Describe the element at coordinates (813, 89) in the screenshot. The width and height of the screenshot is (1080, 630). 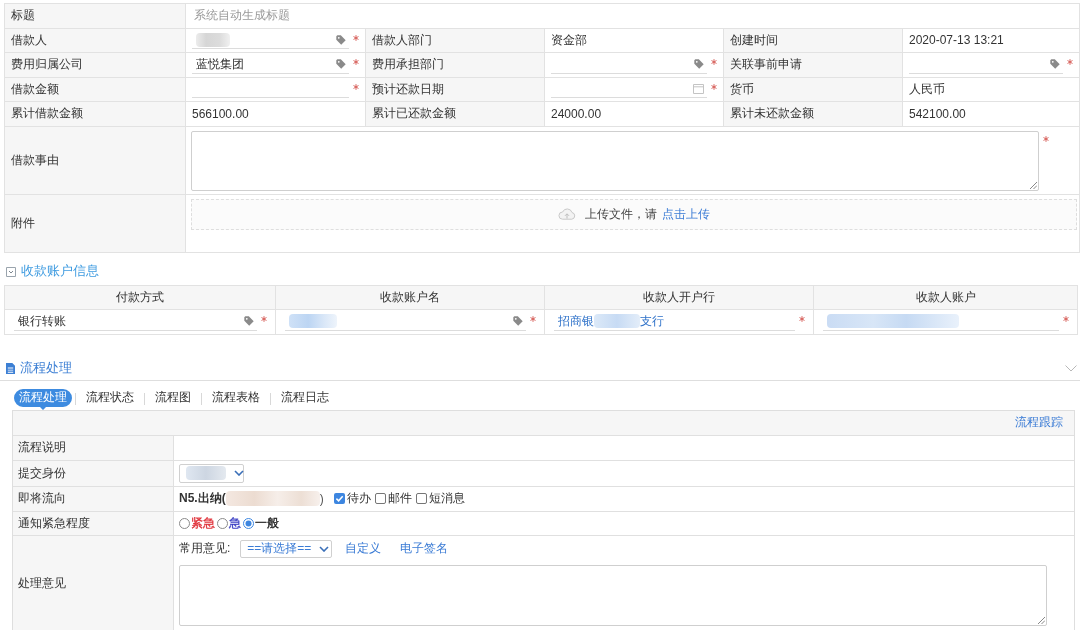
I see `field-label: 货币` at that location.